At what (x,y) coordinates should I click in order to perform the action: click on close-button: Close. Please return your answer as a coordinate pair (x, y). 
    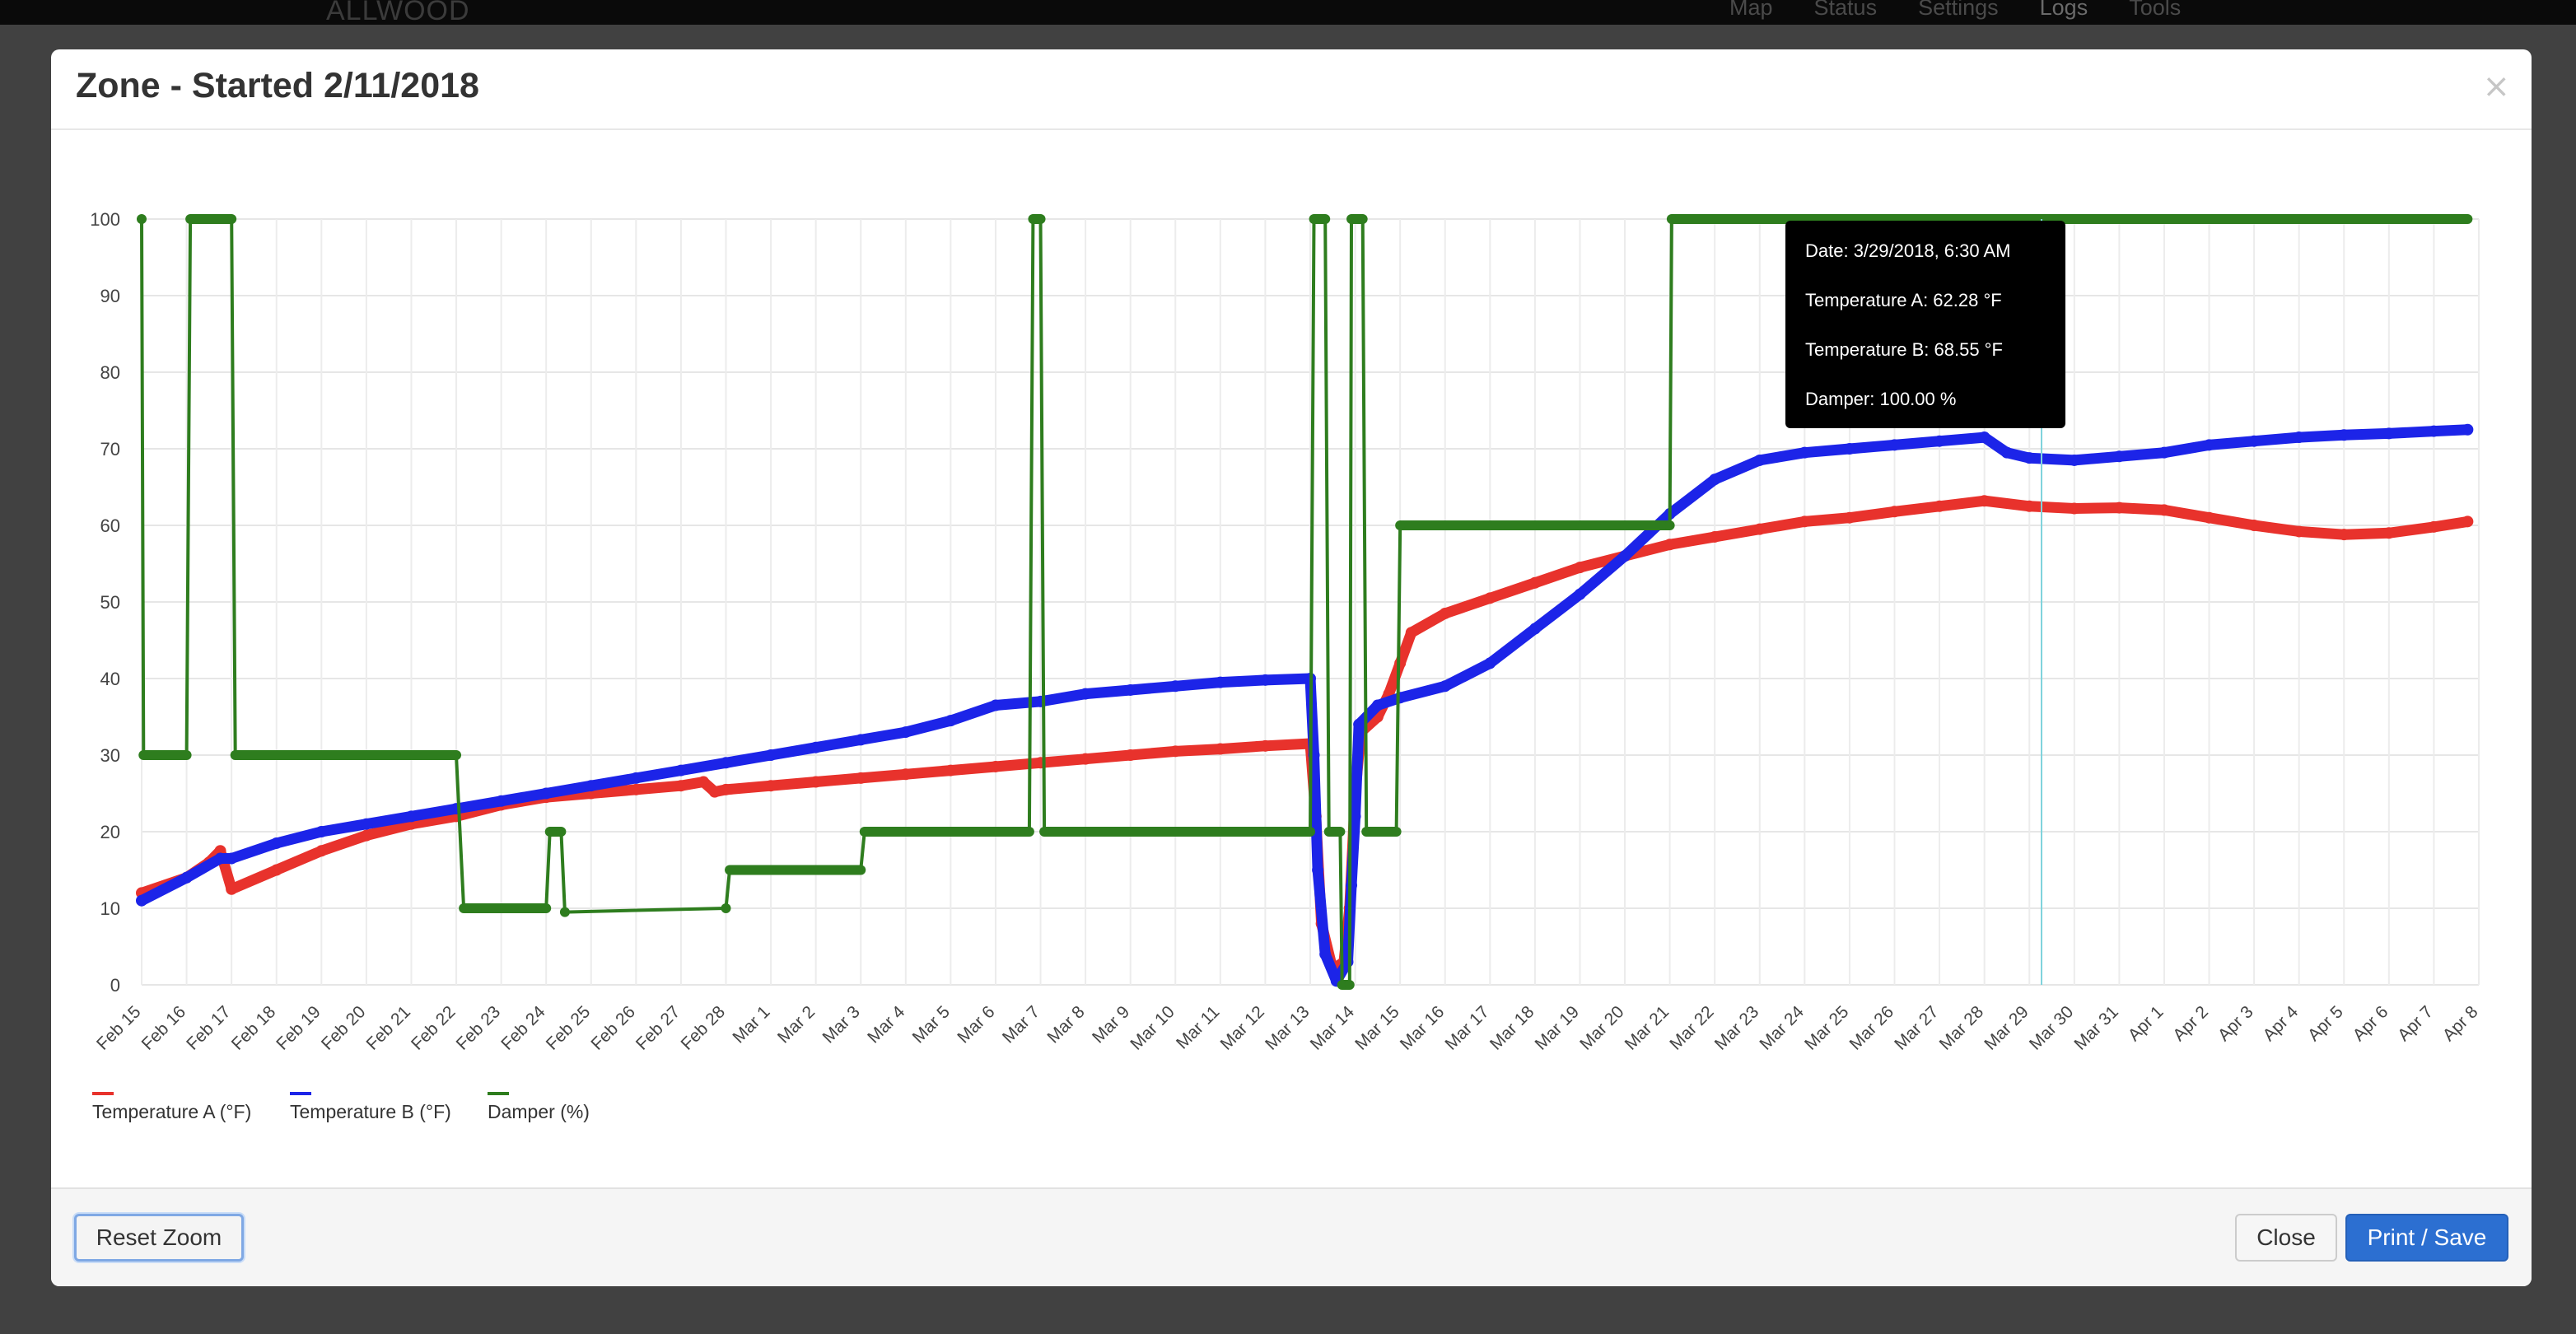
    Looking at the image, I should click on (2286, 1238).